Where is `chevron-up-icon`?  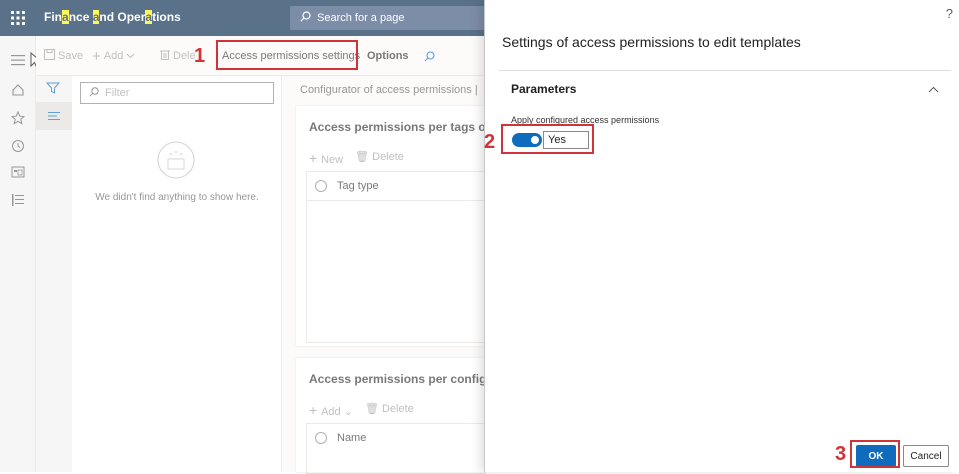 chevron-up-icon is located at coordinates (933, 90).